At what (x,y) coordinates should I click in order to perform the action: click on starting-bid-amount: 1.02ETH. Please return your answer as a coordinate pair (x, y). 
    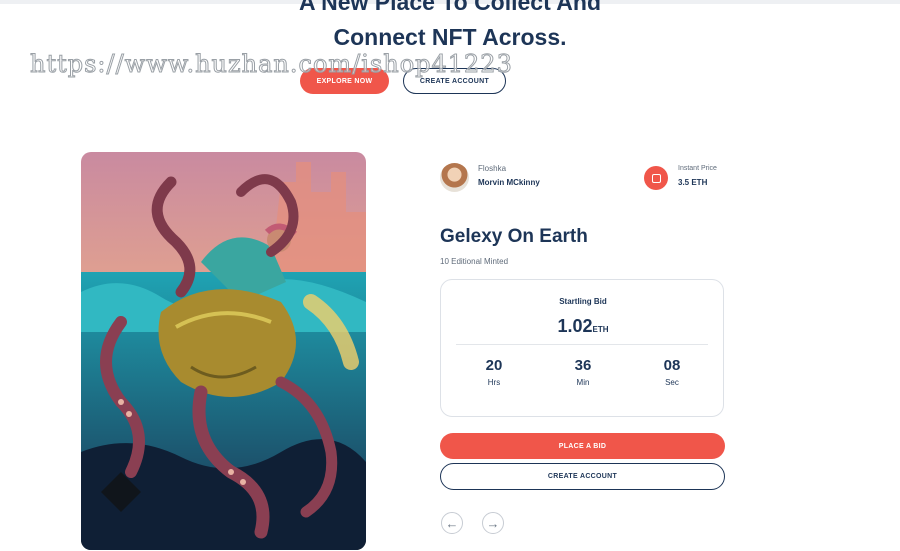
    Looking at the image, I should click on (583, 326).